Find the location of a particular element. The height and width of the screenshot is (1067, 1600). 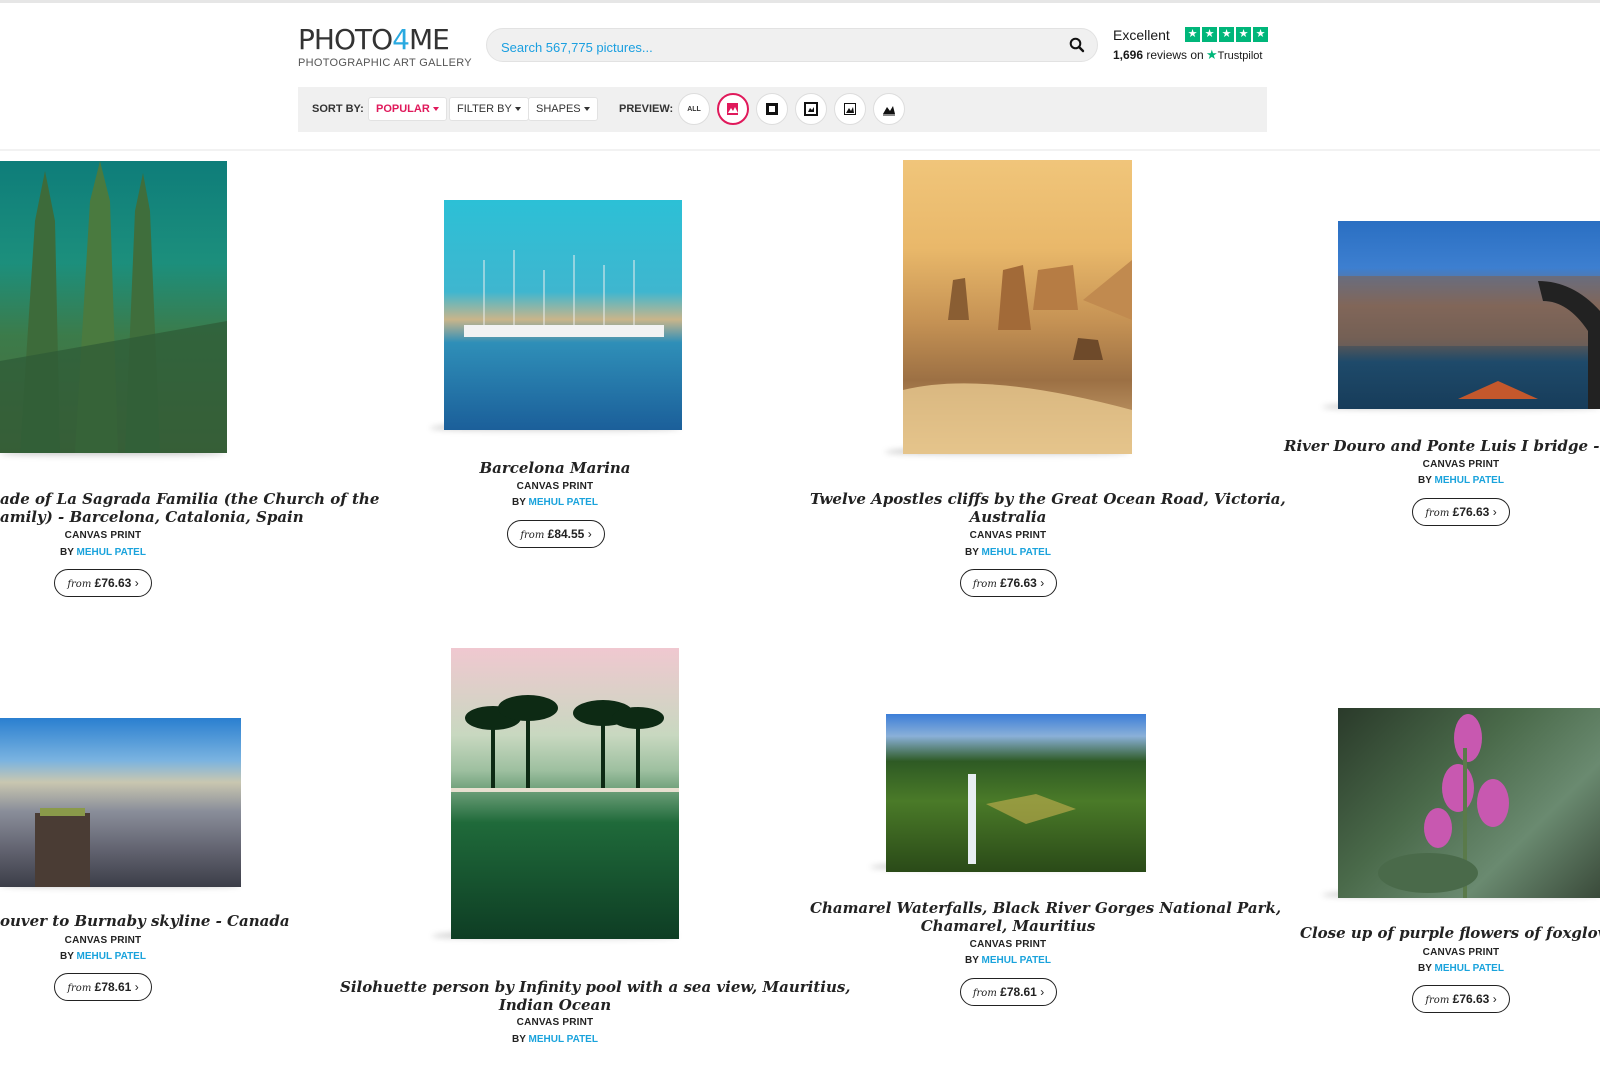

photo-print-icon is located at coordinates (889, 111).